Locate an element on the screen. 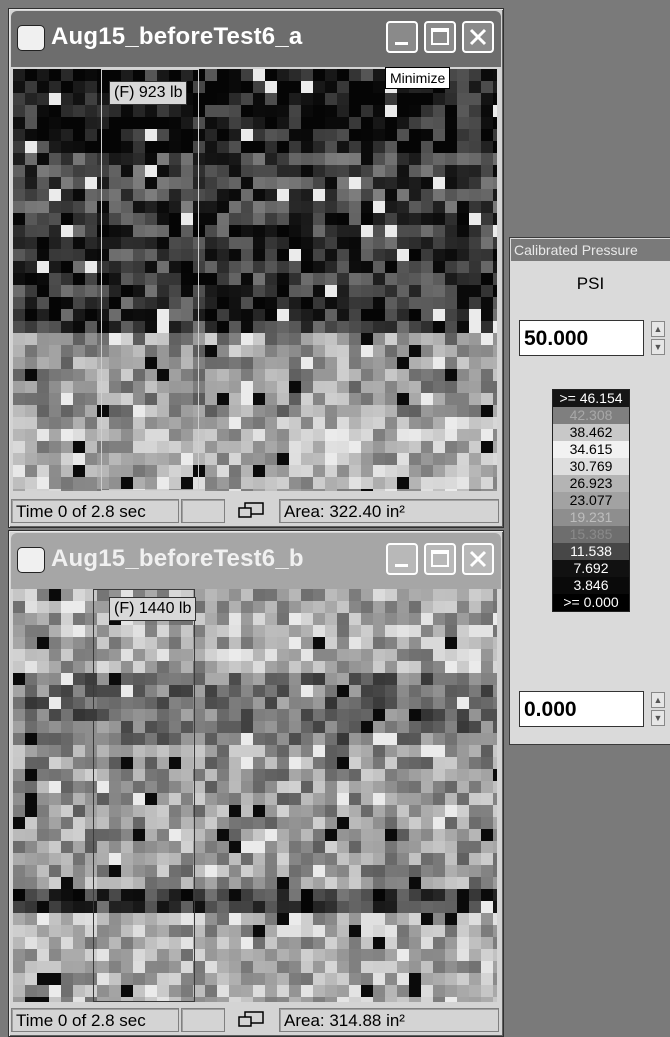  legend-row: 3.846 is located at coordinates (591, 585).